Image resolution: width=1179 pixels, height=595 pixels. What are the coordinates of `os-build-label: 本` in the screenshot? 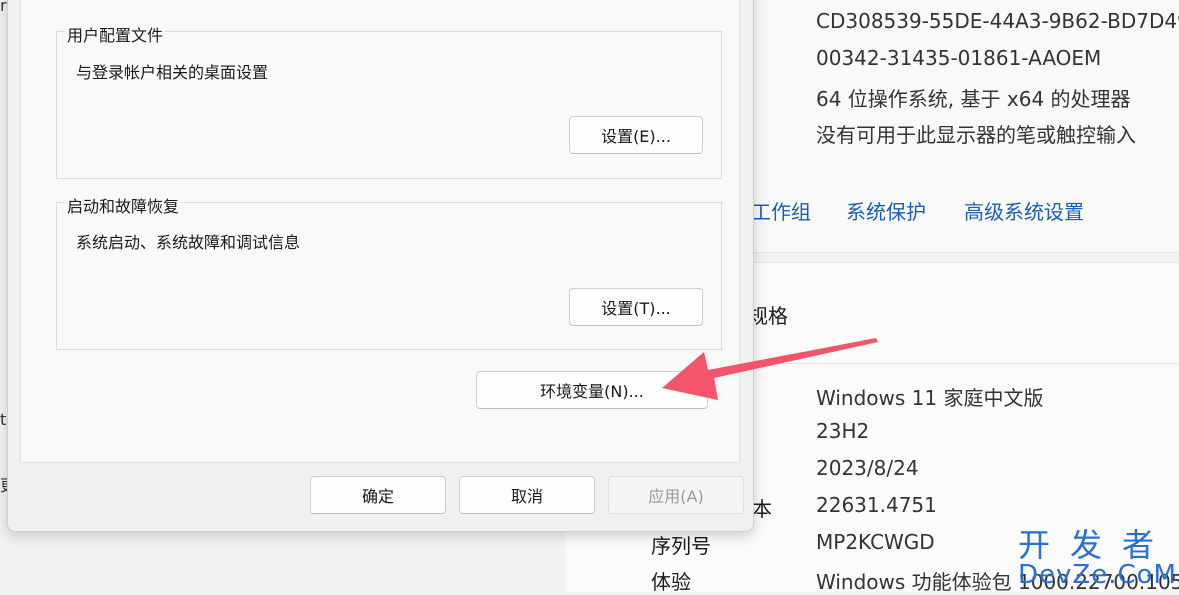 It's located at (762, 509).